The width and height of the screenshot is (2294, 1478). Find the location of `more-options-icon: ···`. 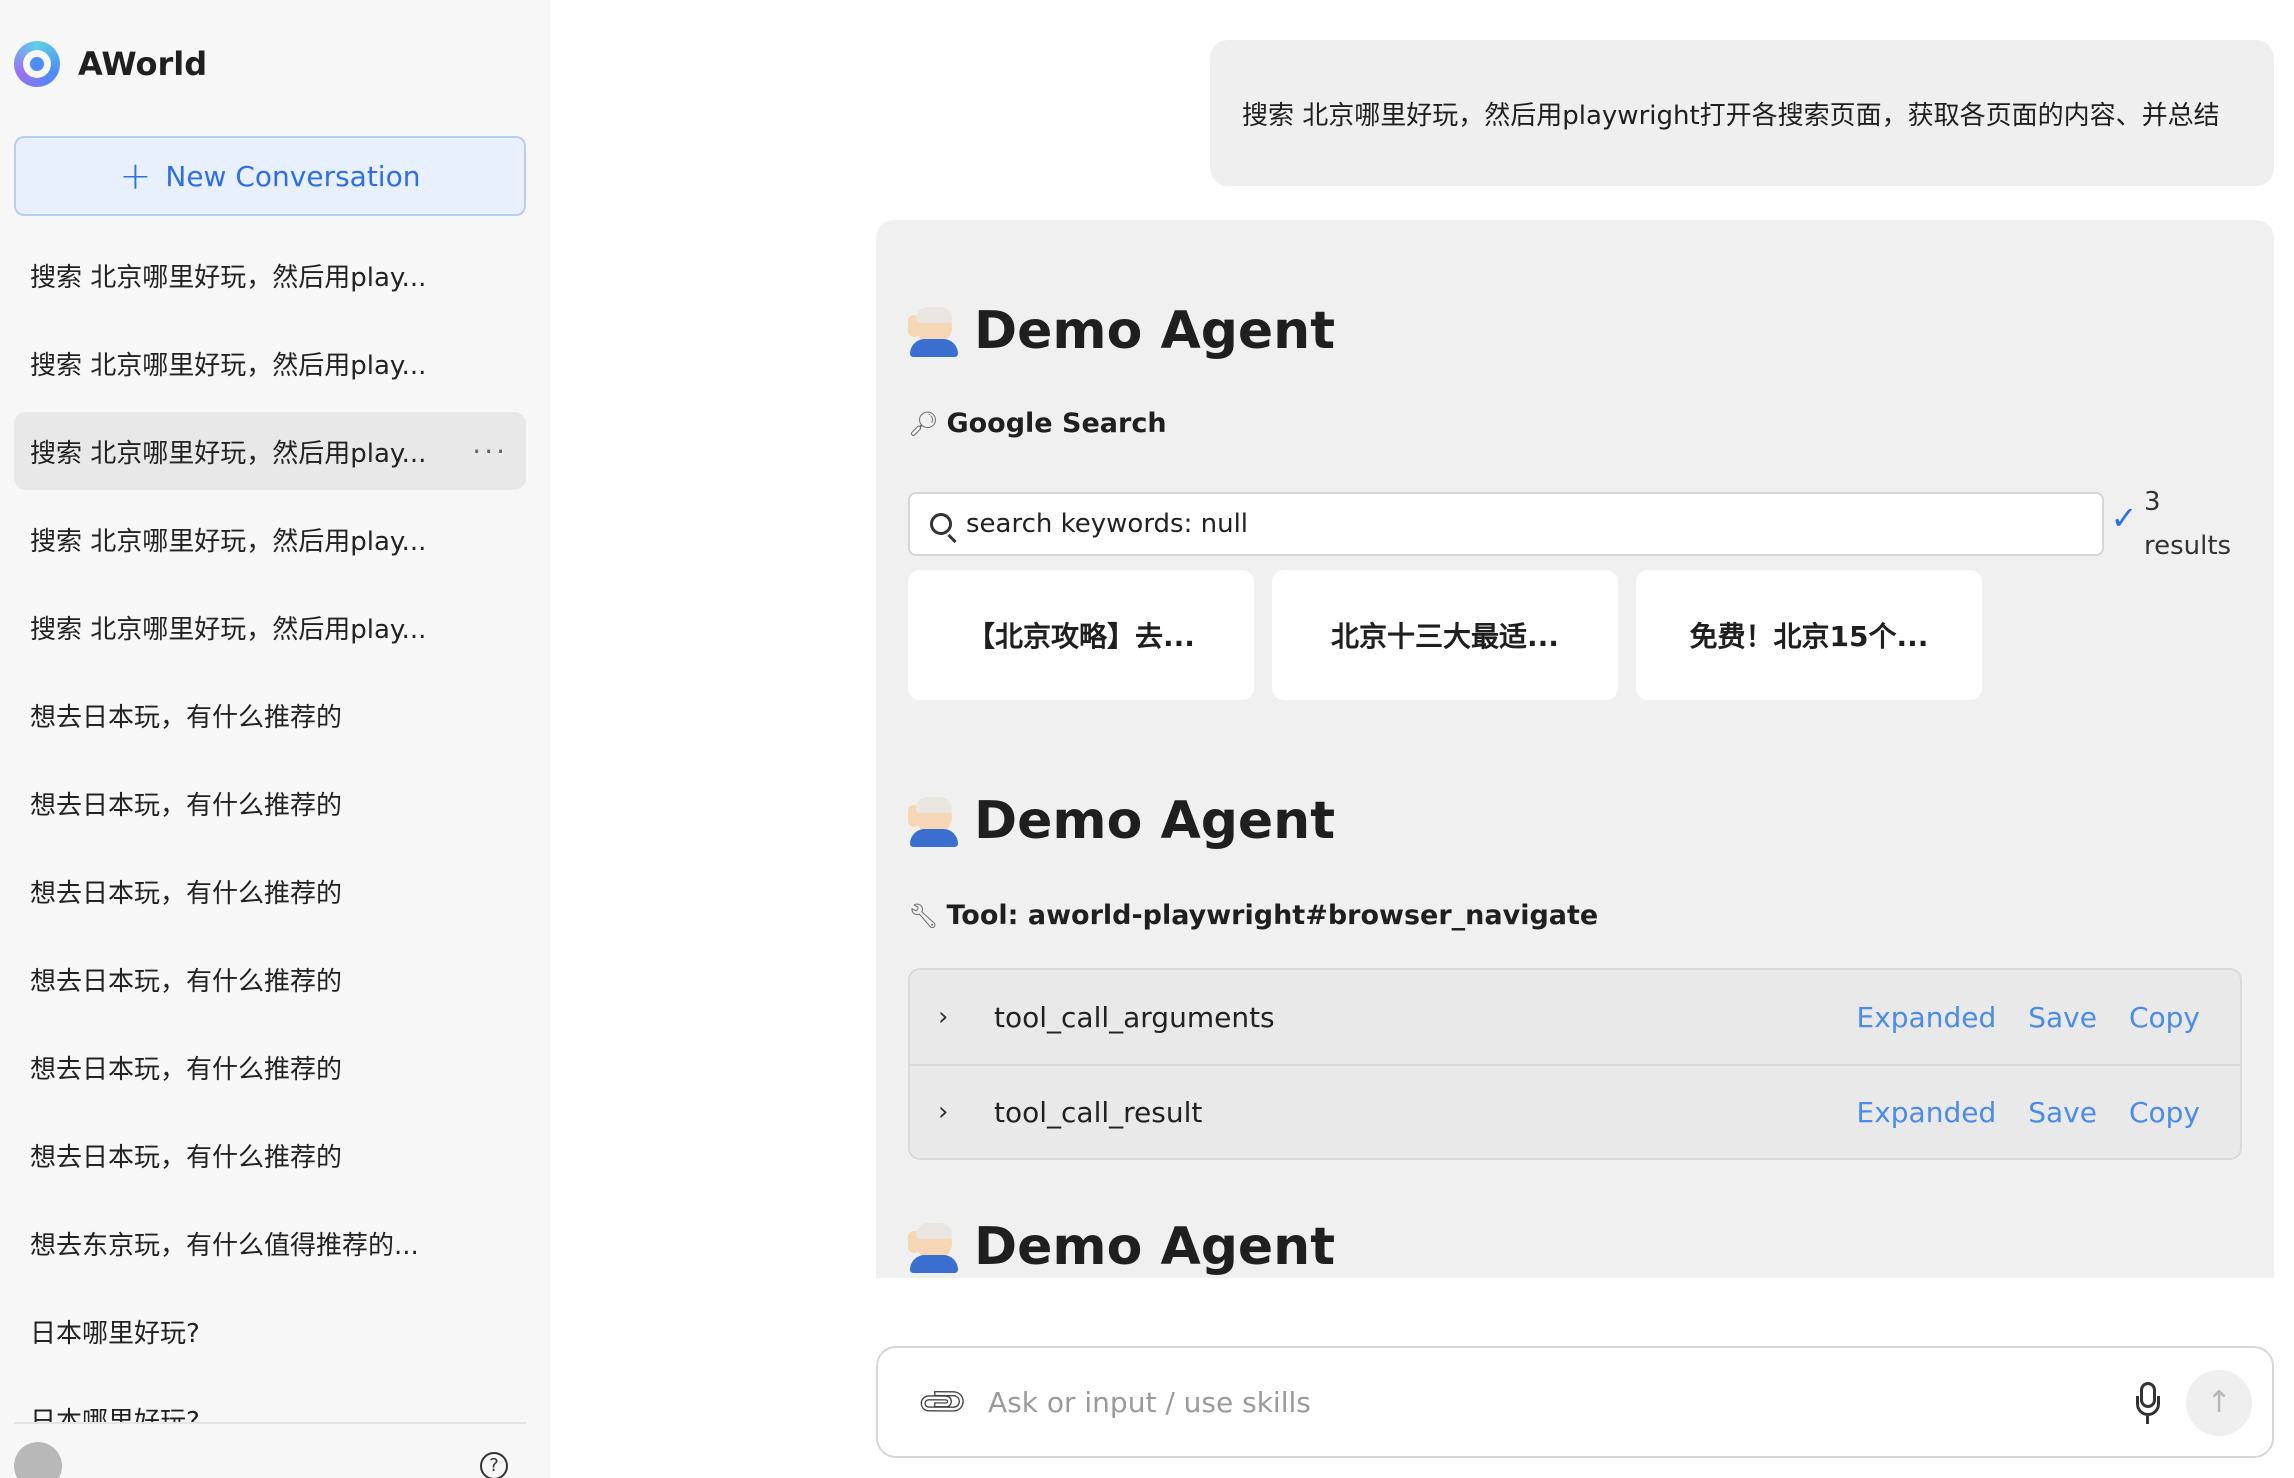

more-options-icon: ··· is located at coordinates (490, 451).